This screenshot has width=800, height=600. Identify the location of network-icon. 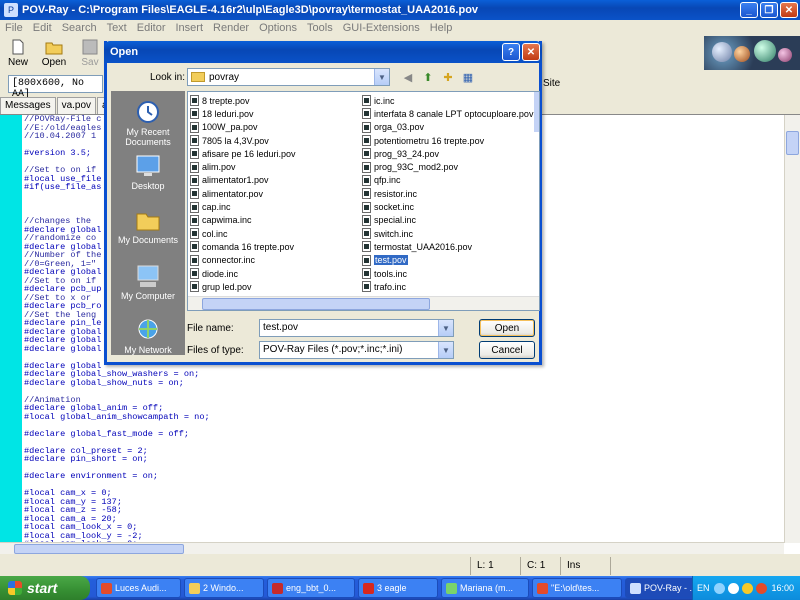
(719, 588).